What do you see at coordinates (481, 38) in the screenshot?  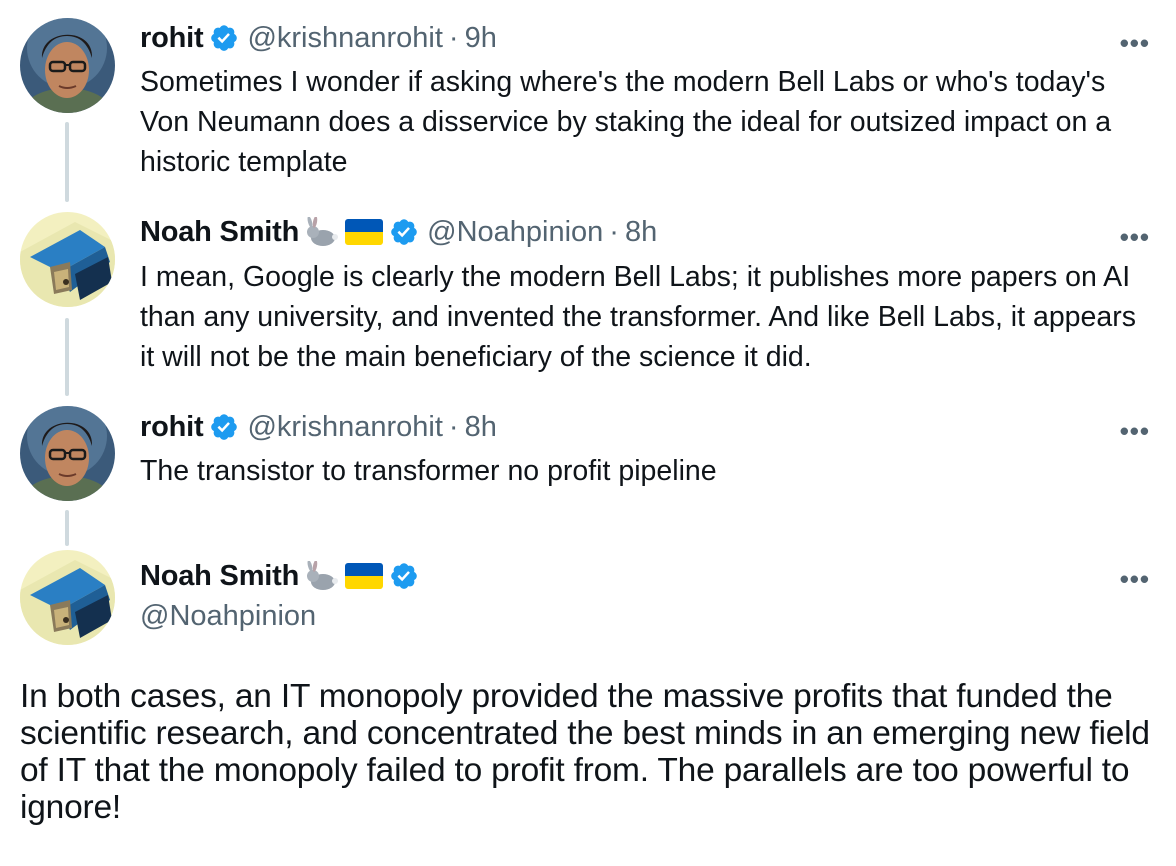 I see `timestamp: 9h` at bounding box center [481, 38].